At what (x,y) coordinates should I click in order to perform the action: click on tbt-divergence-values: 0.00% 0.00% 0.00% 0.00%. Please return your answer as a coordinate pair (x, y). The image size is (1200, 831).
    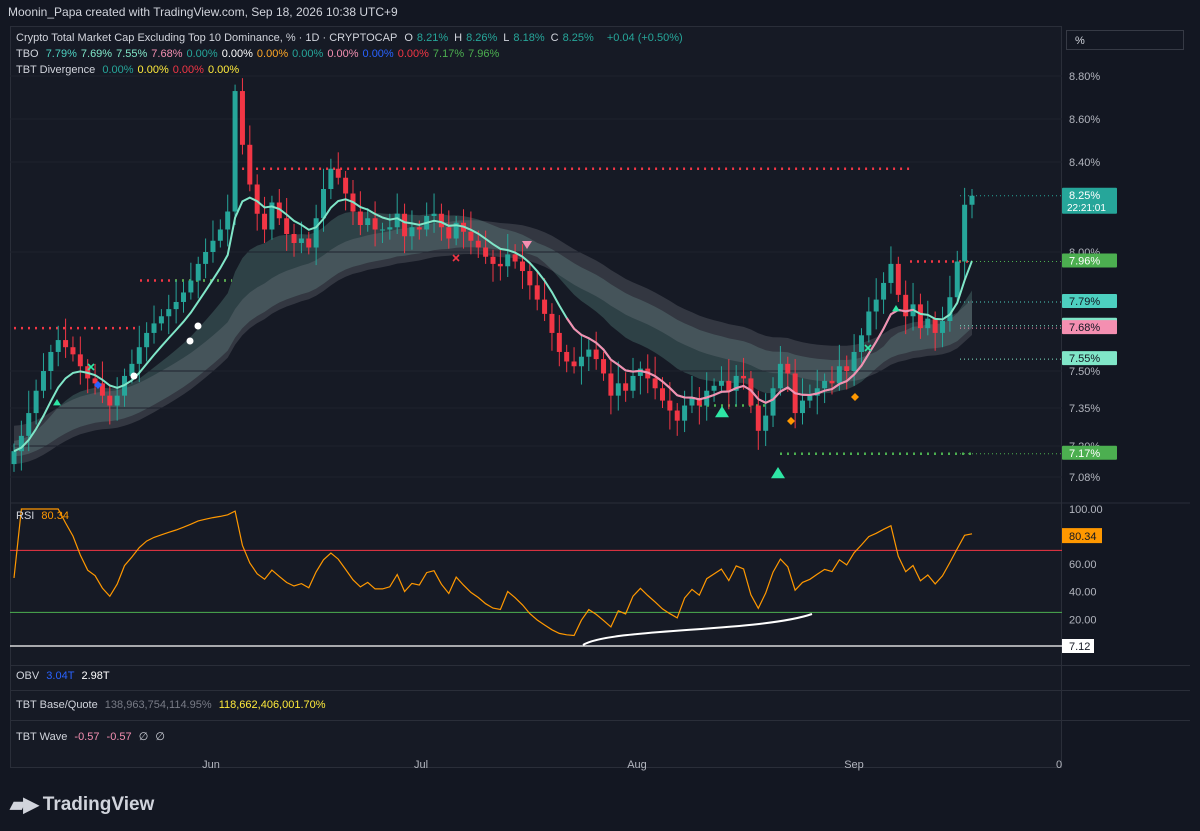
    Looking at the image, I should click on (172, 70).